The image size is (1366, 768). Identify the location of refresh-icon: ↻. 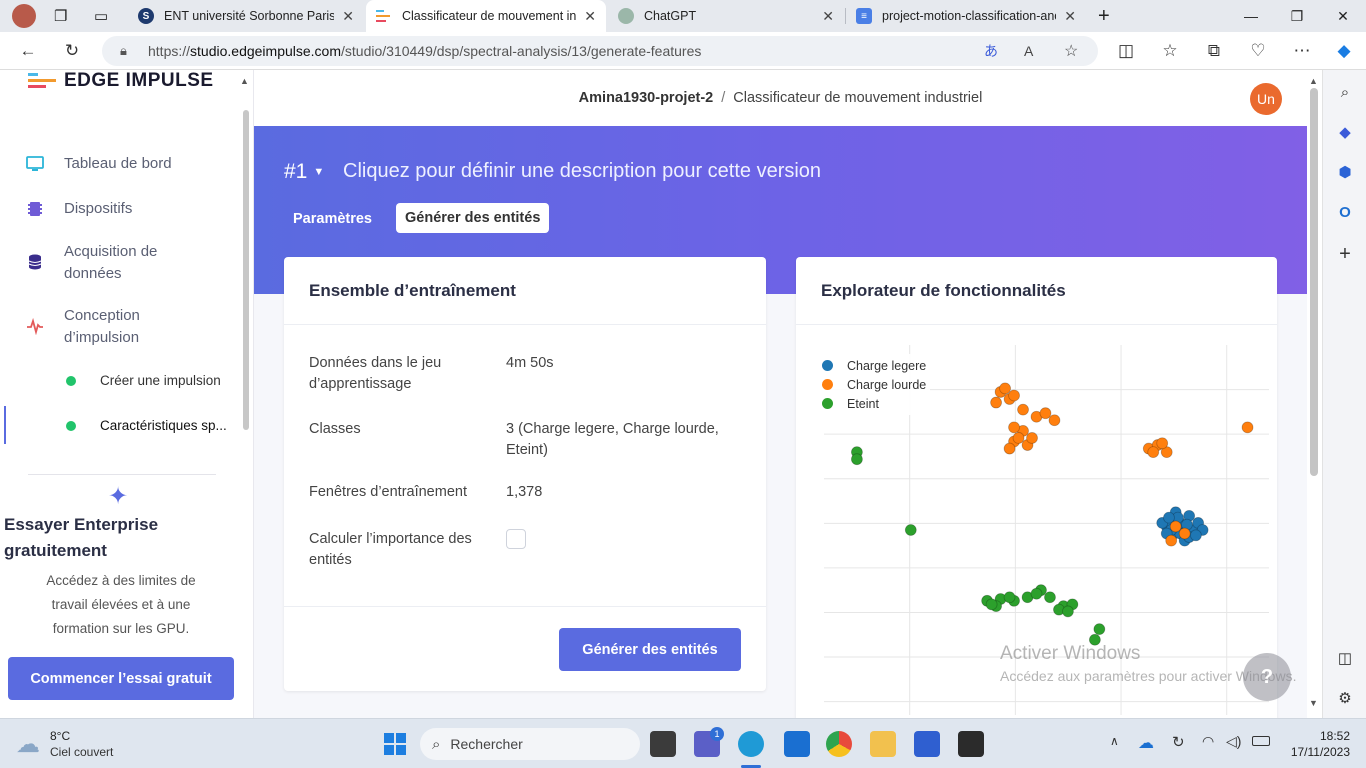
(72, 51).